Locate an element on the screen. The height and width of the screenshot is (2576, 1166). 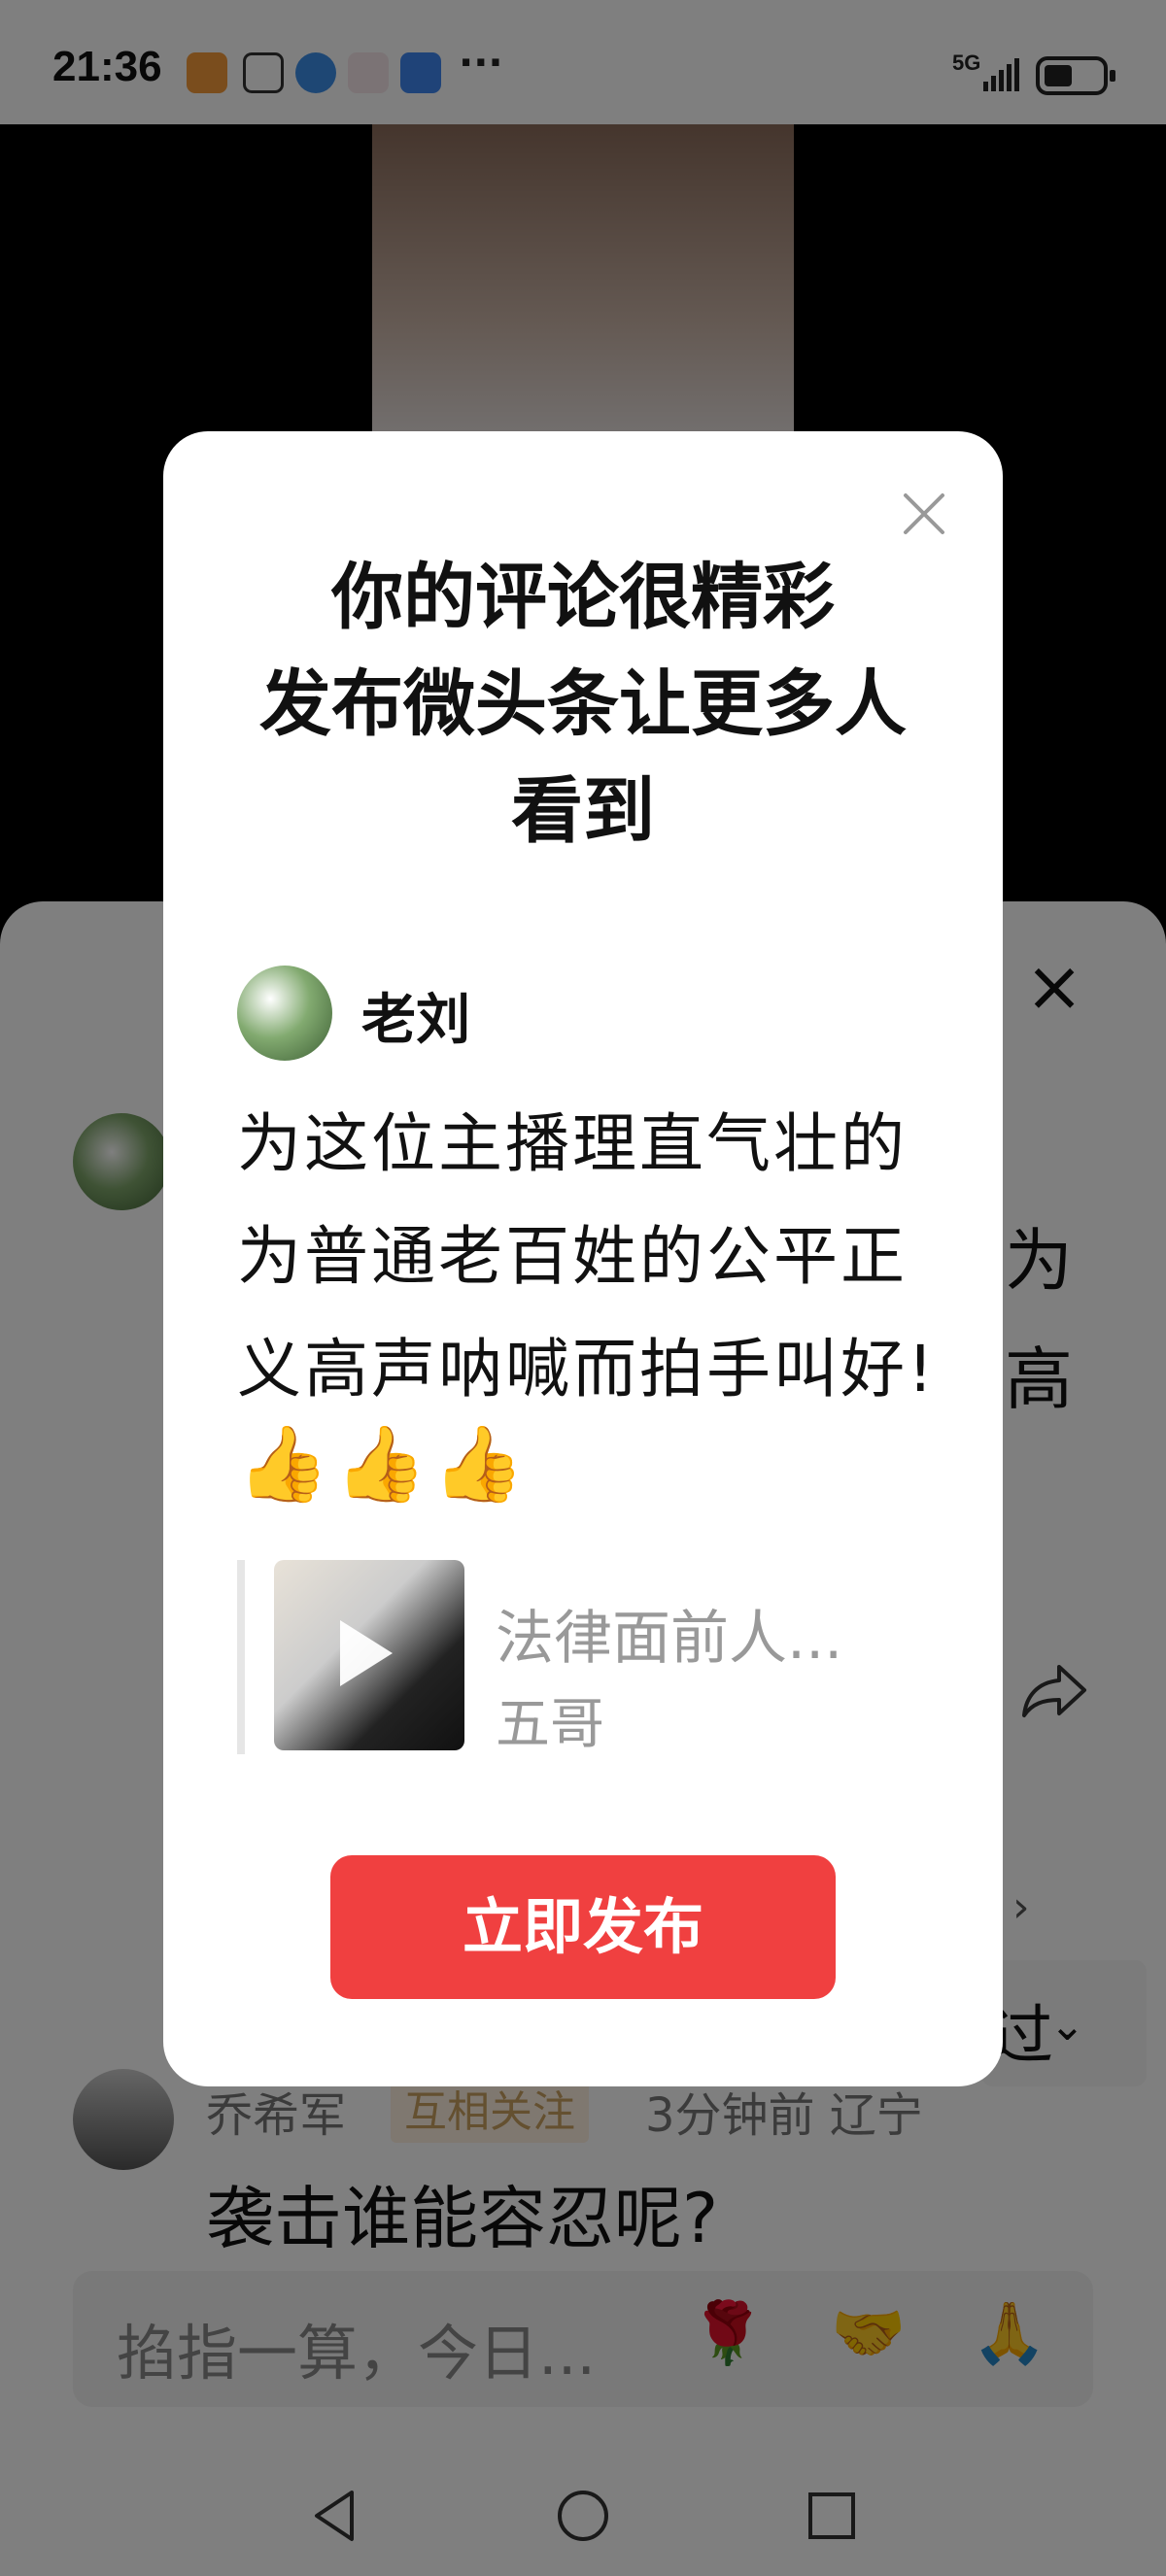
publish-button: 立即发布 is located at coordinates (583, 1927).